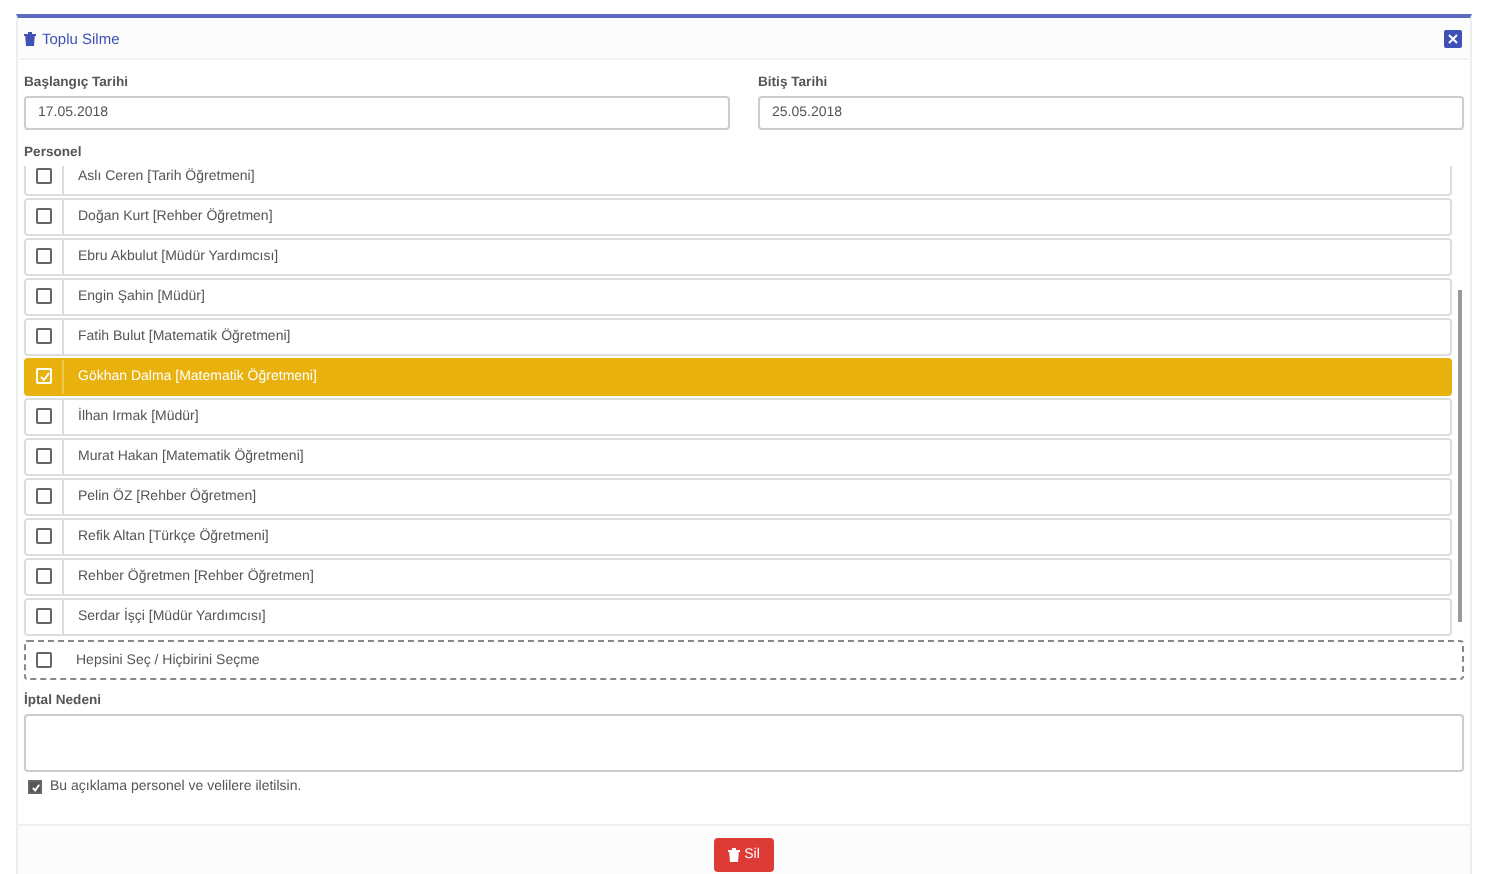  Describe the element at coordinates (1453, 38) in the screenshot. I see `close-button` at that location.